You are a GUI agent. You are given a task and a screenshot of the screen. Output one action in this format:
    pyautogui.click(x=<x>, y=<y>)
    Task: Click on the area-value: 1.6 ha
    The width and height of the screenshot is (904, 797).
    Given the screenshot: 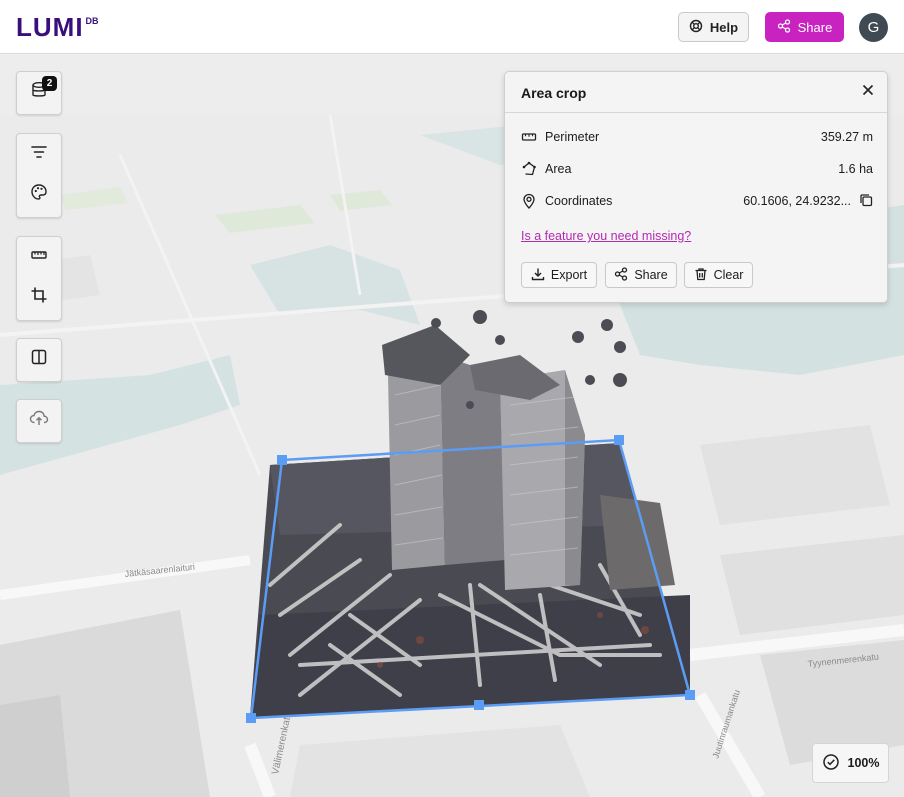 What is the action you would take?
    pyautogui.click(x=855, y=169)
    